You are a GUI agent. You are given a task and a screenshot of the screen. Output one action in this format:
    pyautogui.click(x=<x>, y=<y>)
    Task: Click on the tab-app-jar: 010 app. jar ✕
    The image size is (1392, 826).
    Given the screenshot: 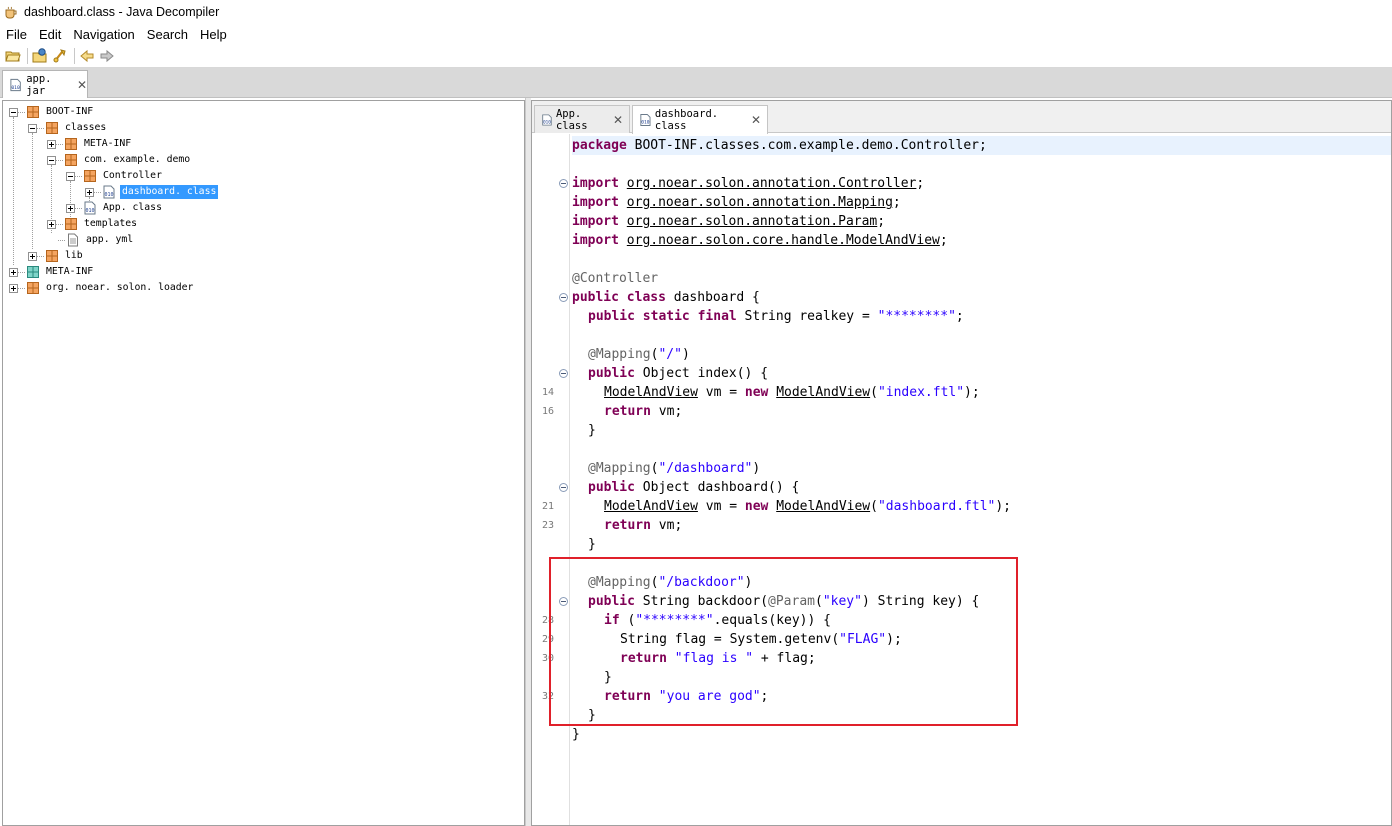 What is the action you would take?
    pyautogui.click(x=45, y=84)
    